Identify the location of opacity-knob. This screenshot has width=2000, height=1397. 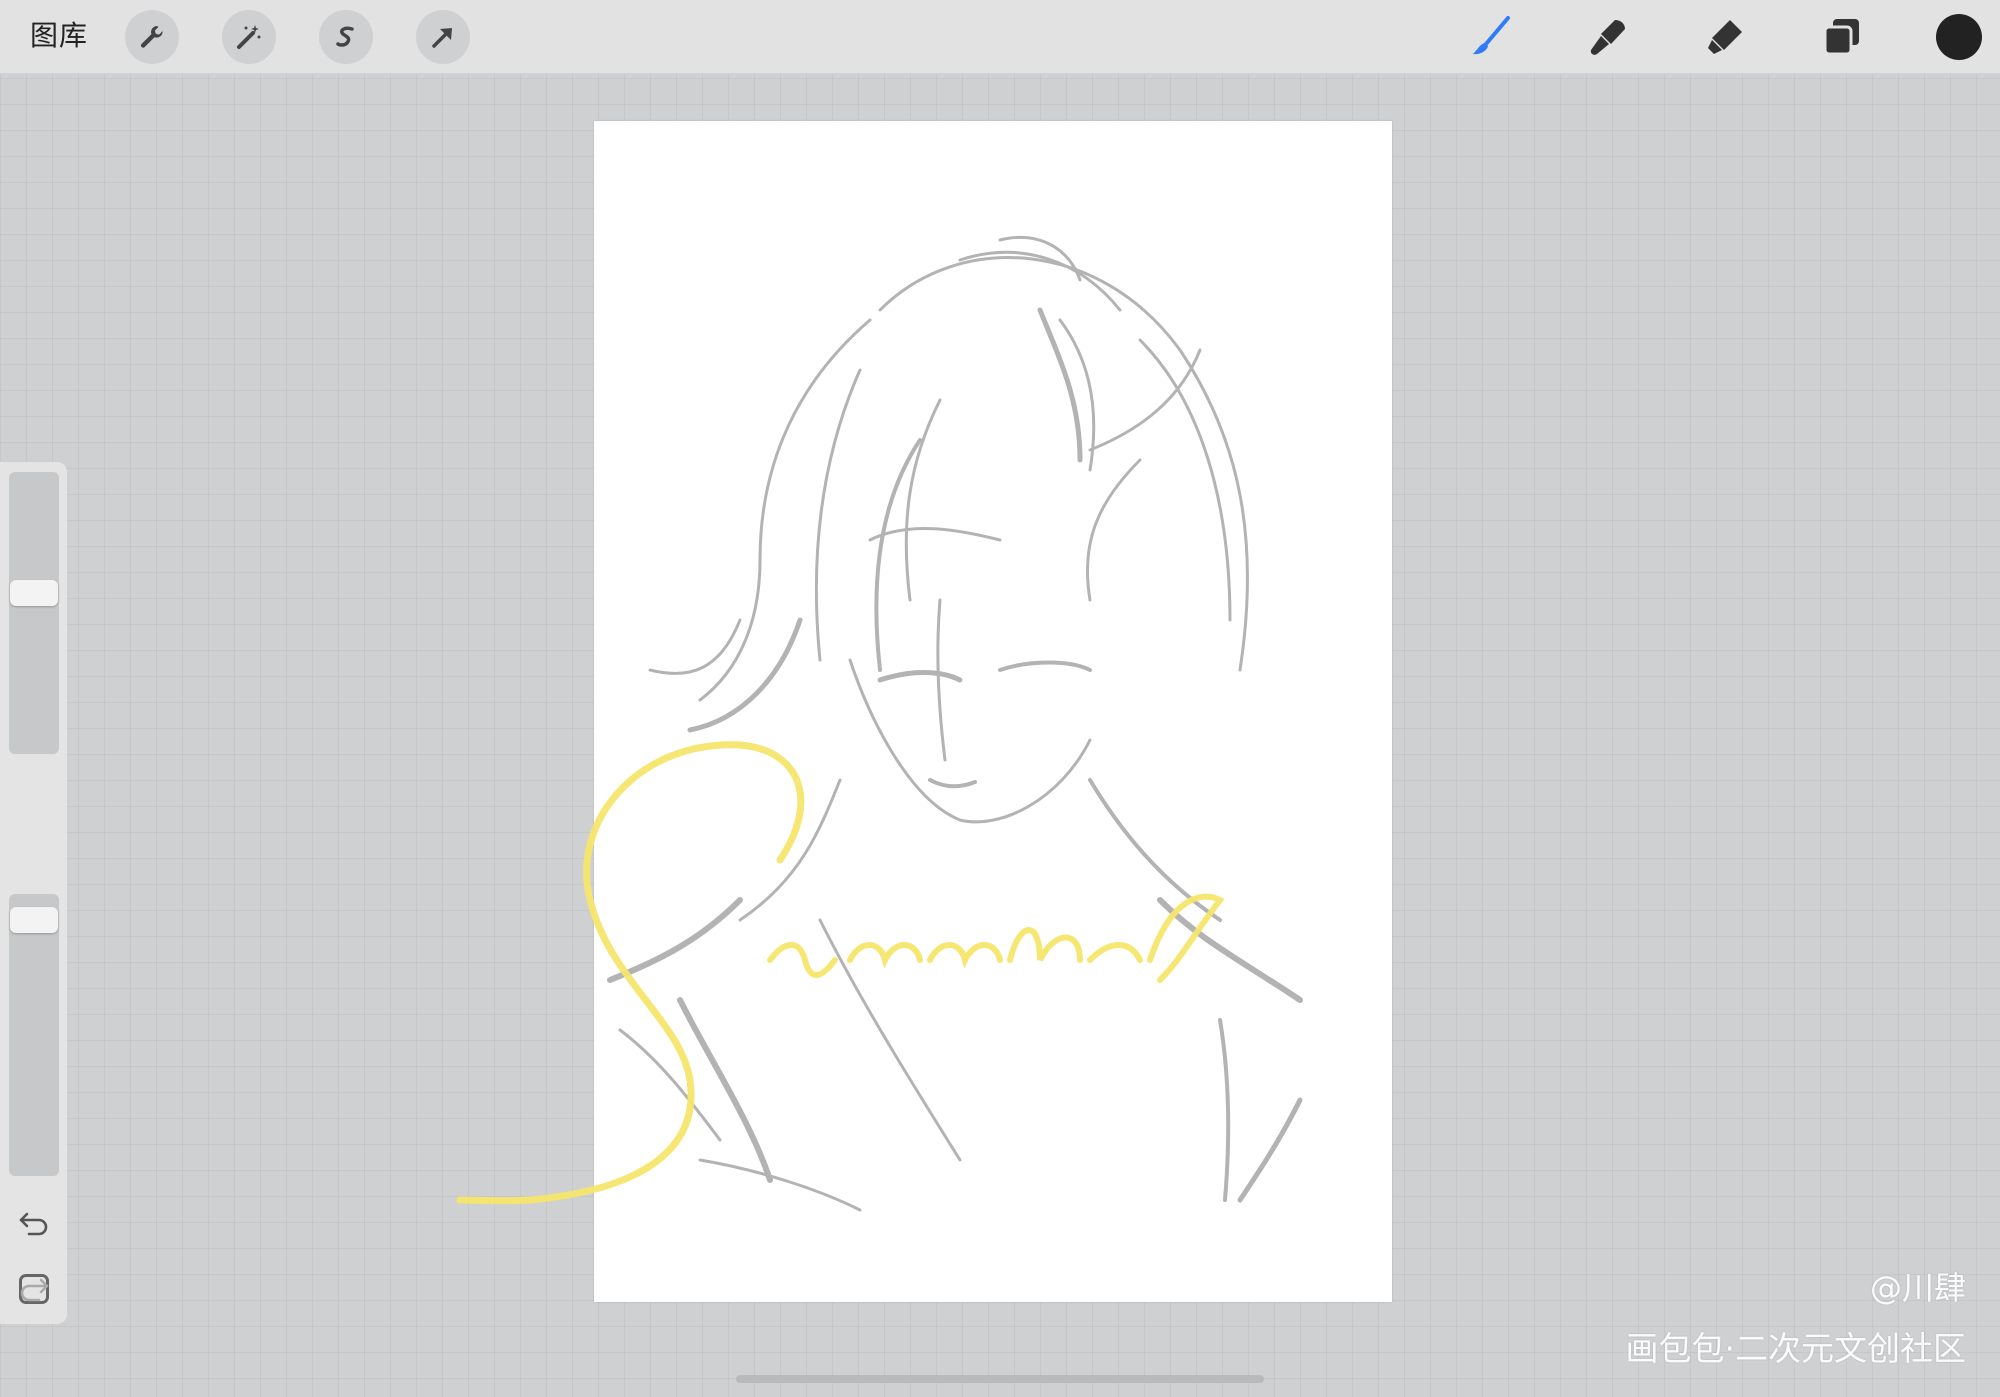
(34, 919).